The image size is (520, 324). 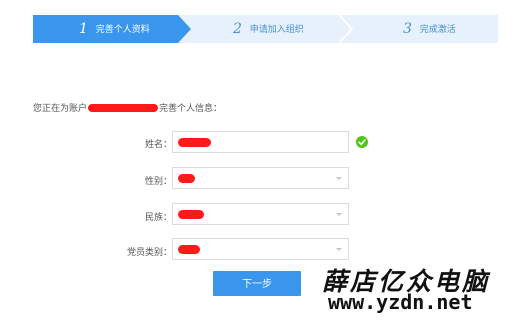 What do you see at coordinates (158, 145) in the screenshot?
I see `name-label: 姓名：` at bounding box center [158, 145].